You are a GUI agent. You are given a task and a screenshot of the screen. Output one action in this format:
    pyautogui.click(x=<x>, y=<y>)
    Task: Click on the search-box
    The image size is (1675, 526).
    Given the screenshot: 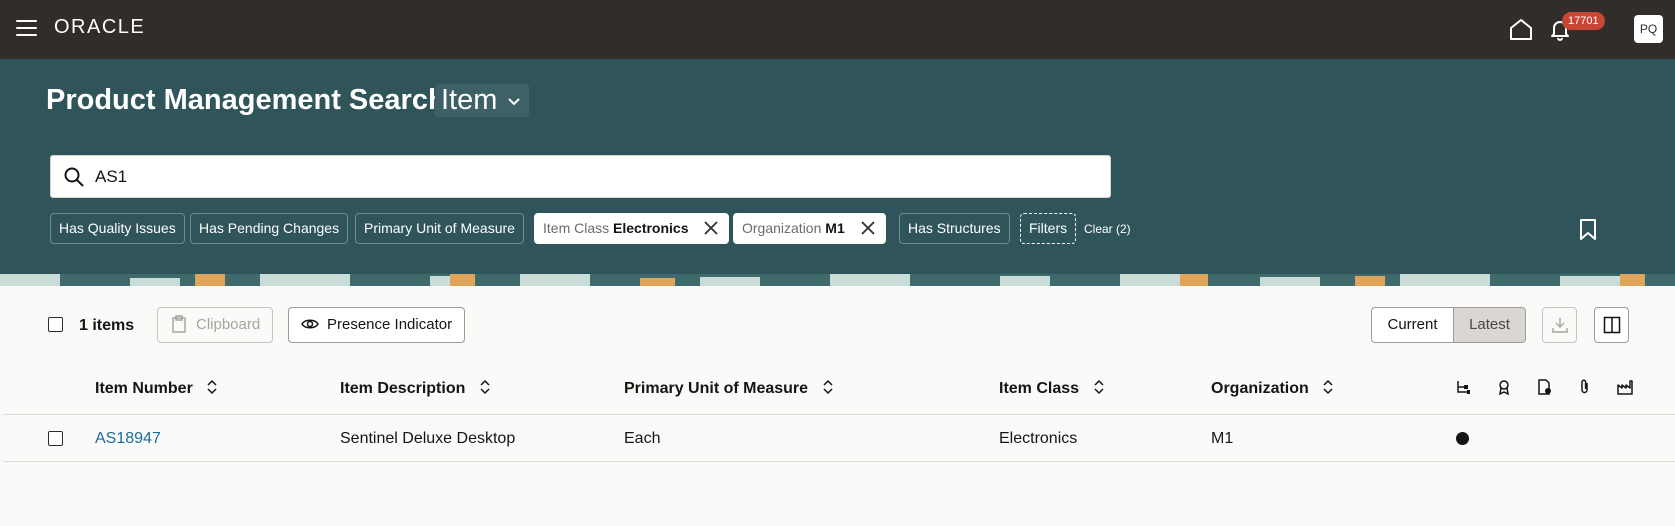 What is the action you would take?
    pyautogui.click(x=580, y=176)
    